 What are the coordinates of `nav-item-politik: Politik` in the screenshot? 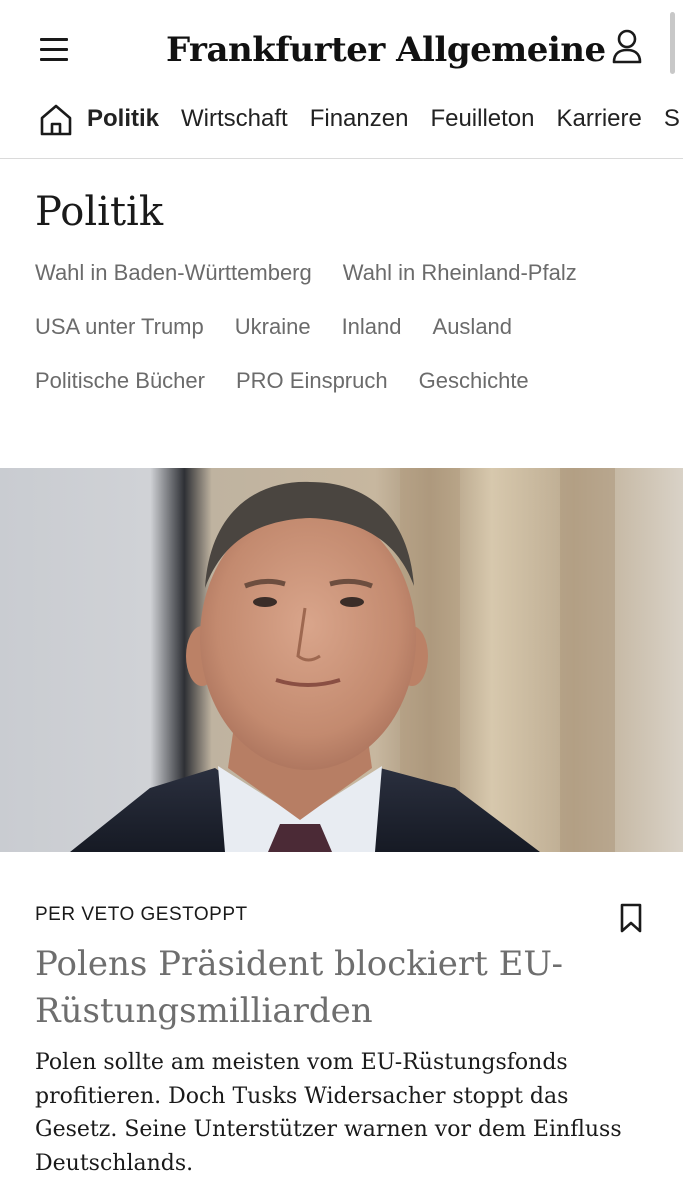 It's located at (123, 119).